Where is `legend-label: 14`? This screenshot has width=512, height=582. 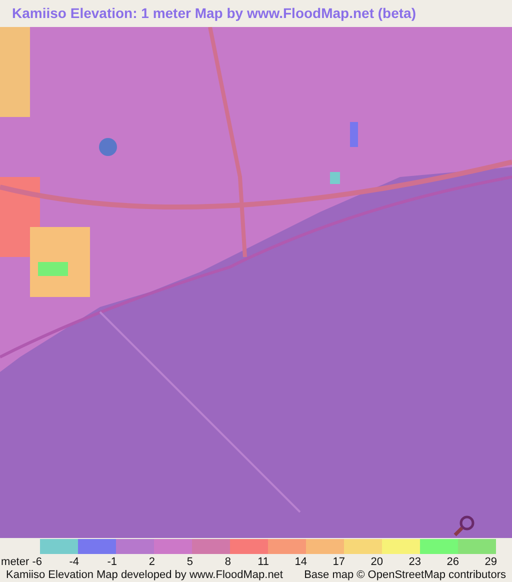
legend-label: 14 is located at coordinates (300, 562).